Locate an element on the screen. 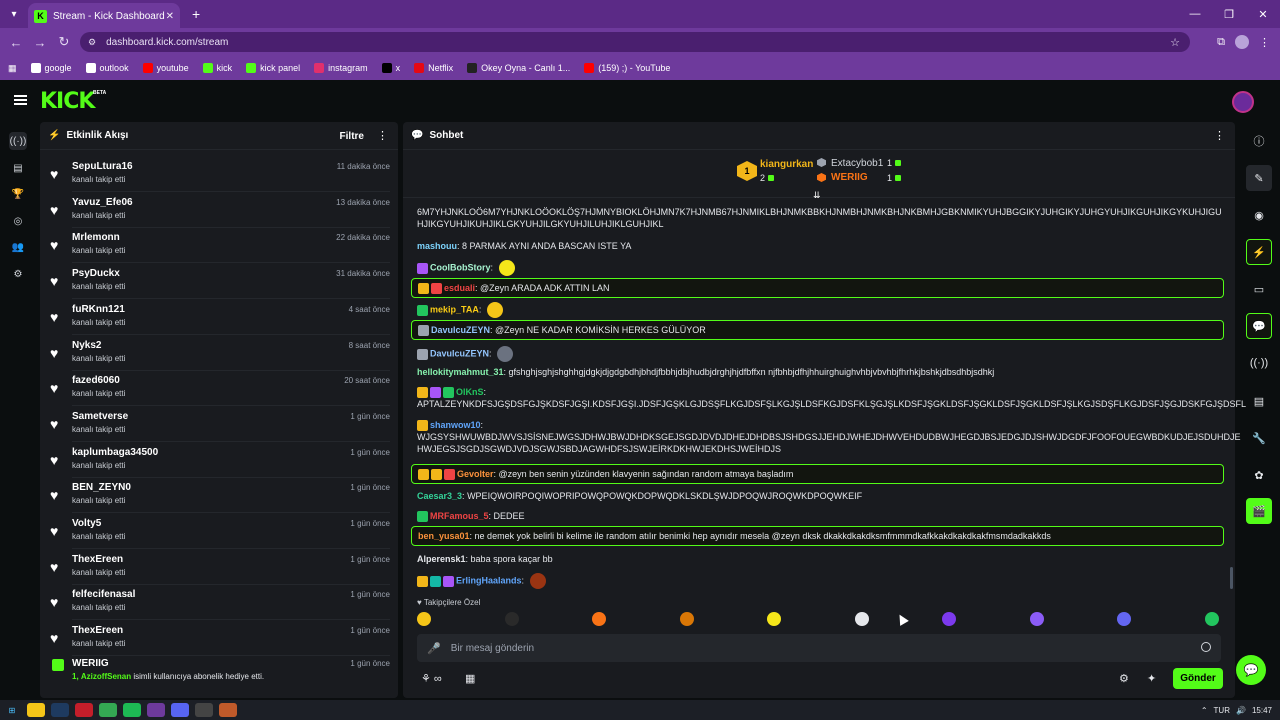 The image size is (1280, 720). store-icon: ▦ is located at coordinates (470, 678).